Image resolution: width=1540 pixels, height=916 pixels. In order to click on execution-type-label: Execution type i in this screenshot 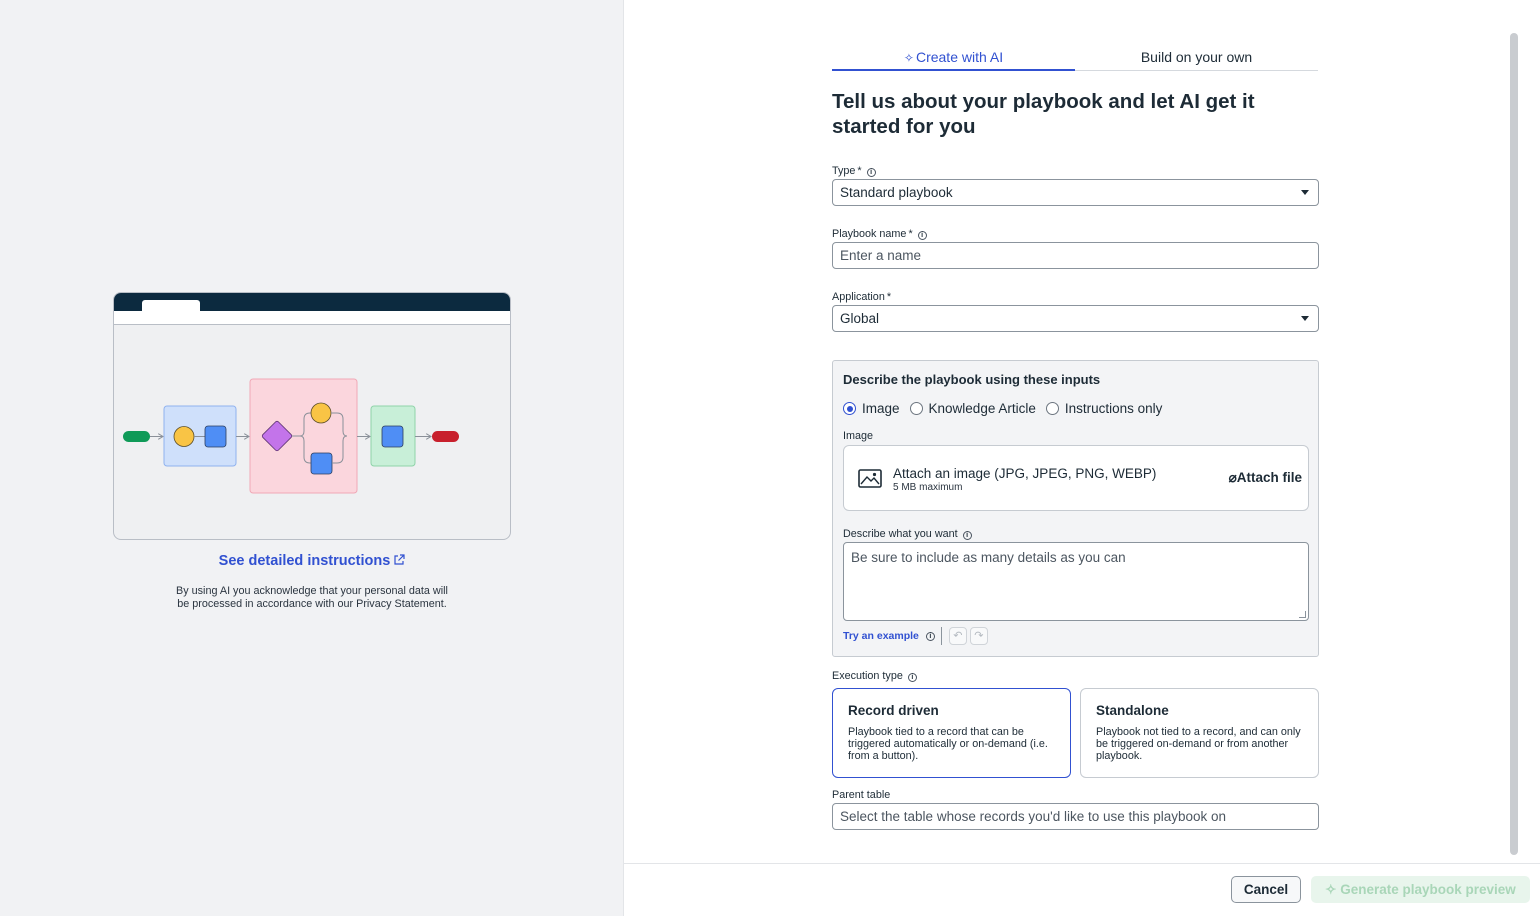, I will do `click(874, 676)`.